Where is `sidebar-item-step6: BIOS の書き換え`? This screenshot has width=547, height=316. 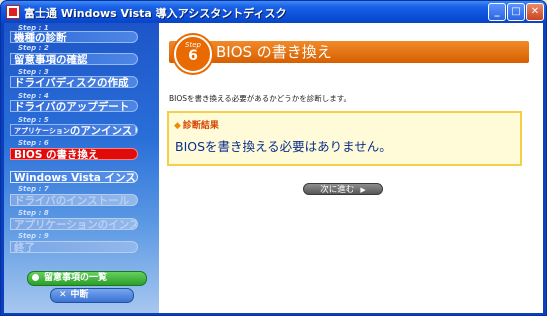 sidebar-item-step6: BIOS の書き換え is located at coordinates (74, 154).